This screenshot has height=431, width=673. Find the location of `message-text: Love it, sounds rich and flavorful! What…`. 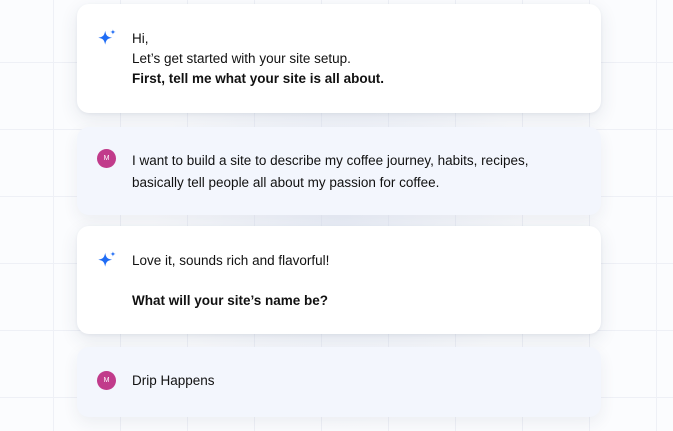

message-text: Love it, sounds rich and flavorful! What… is located at coordinates (356, 281).